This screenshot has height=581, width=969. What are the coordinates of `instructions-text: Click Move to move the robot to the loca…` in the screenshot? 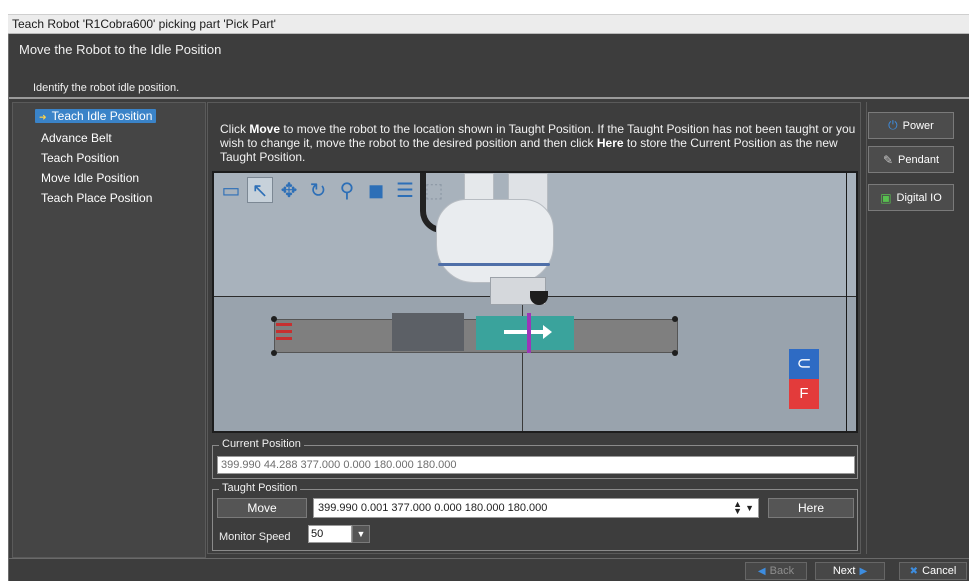 It's located at (540, 143).